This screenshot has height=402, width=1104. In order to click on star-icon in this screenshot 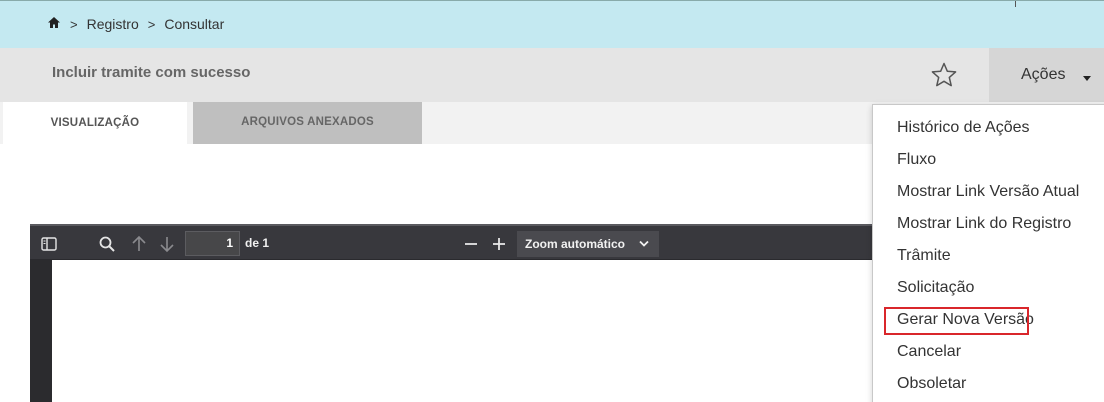, I will do `click(944, 75)`.